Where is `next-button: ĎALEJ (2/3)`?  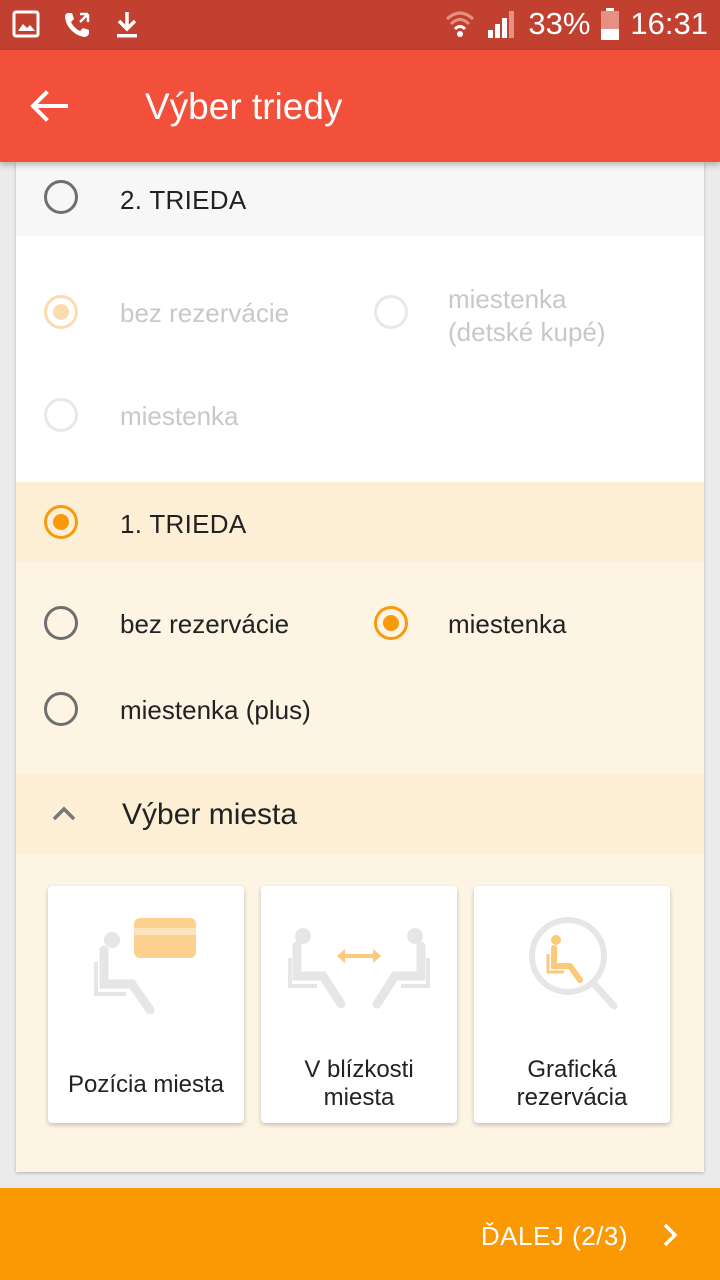
next-button: ĎALEJ (2/3) is located at coordinates (570, 1234).